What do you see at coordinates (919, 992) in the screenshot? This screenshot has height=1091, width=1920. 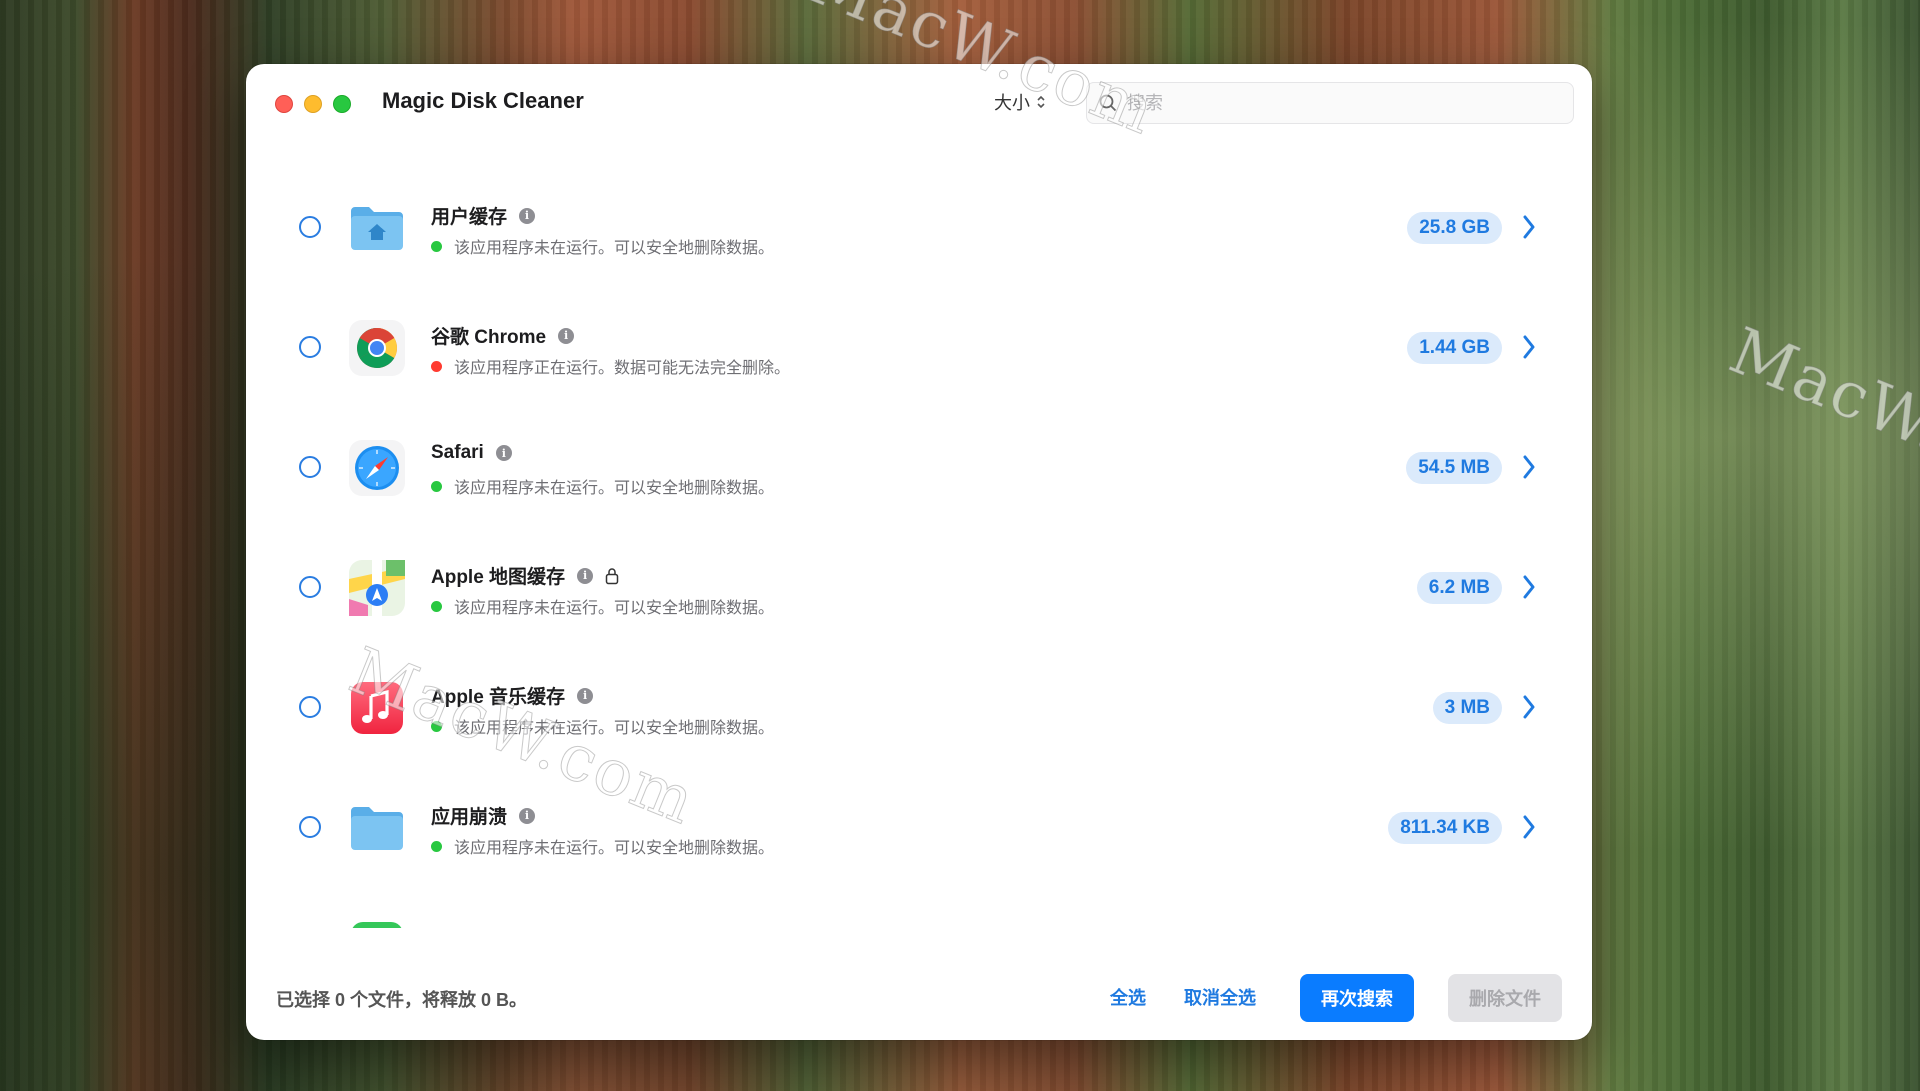 I see `footer-bar: 已选择 0 个文件，将释放 0 B。 全选 取消全选 再次搜索 删除文件` at bounding box center [919, 992].